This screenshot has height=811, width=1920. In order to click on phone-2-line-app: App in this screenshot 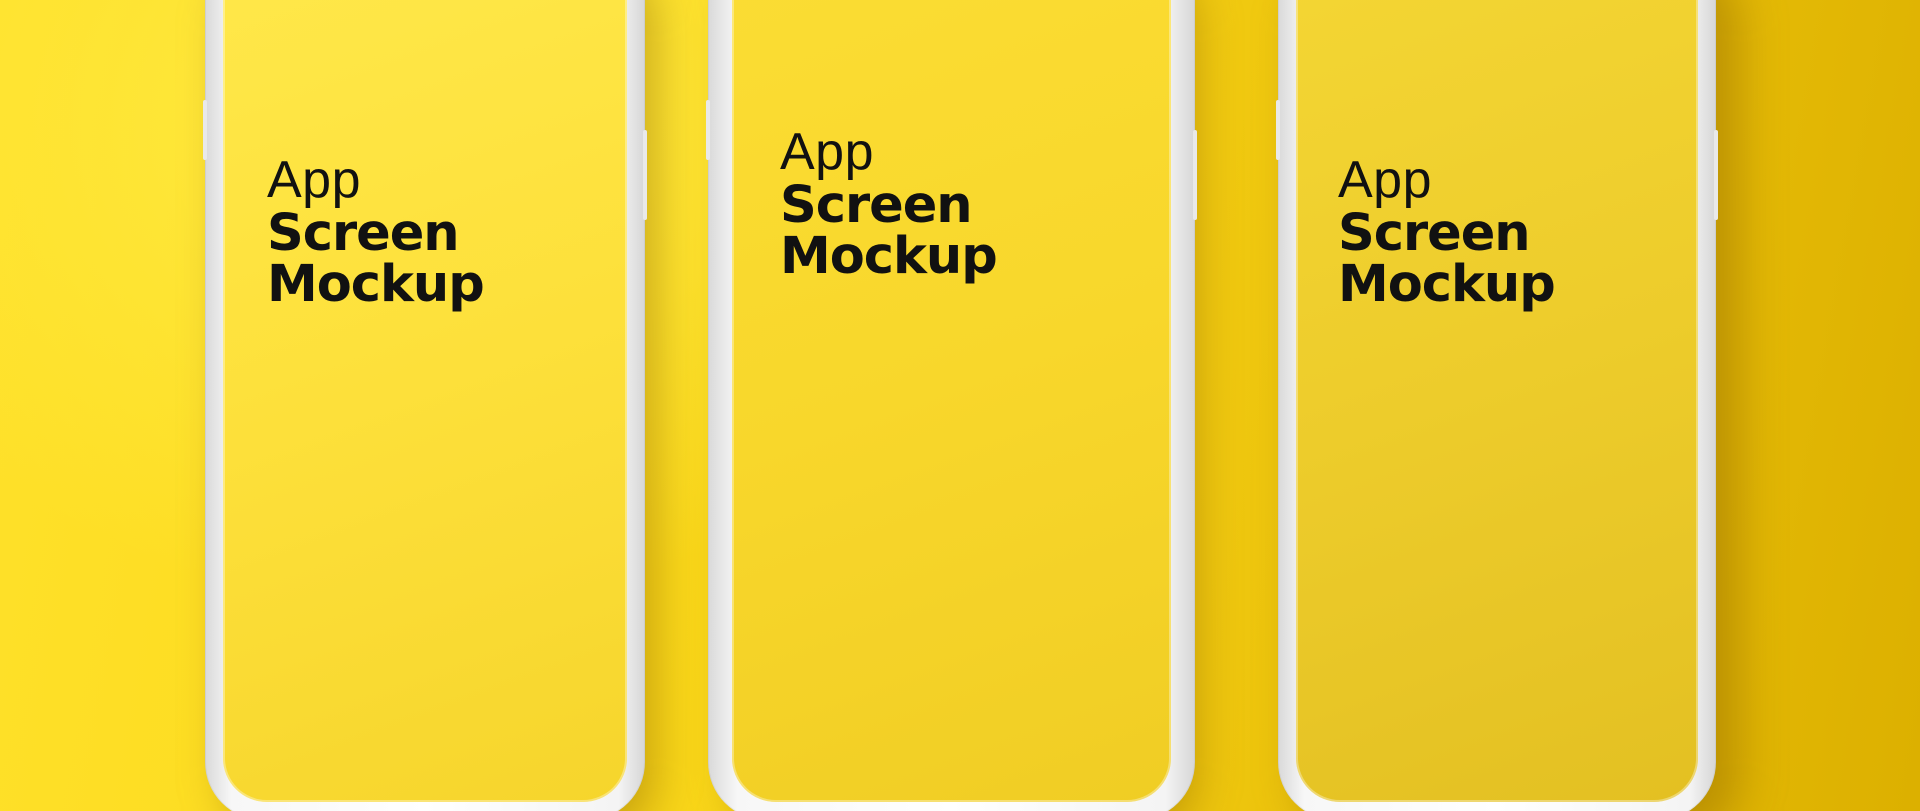, I will do `click(827, 152)`.